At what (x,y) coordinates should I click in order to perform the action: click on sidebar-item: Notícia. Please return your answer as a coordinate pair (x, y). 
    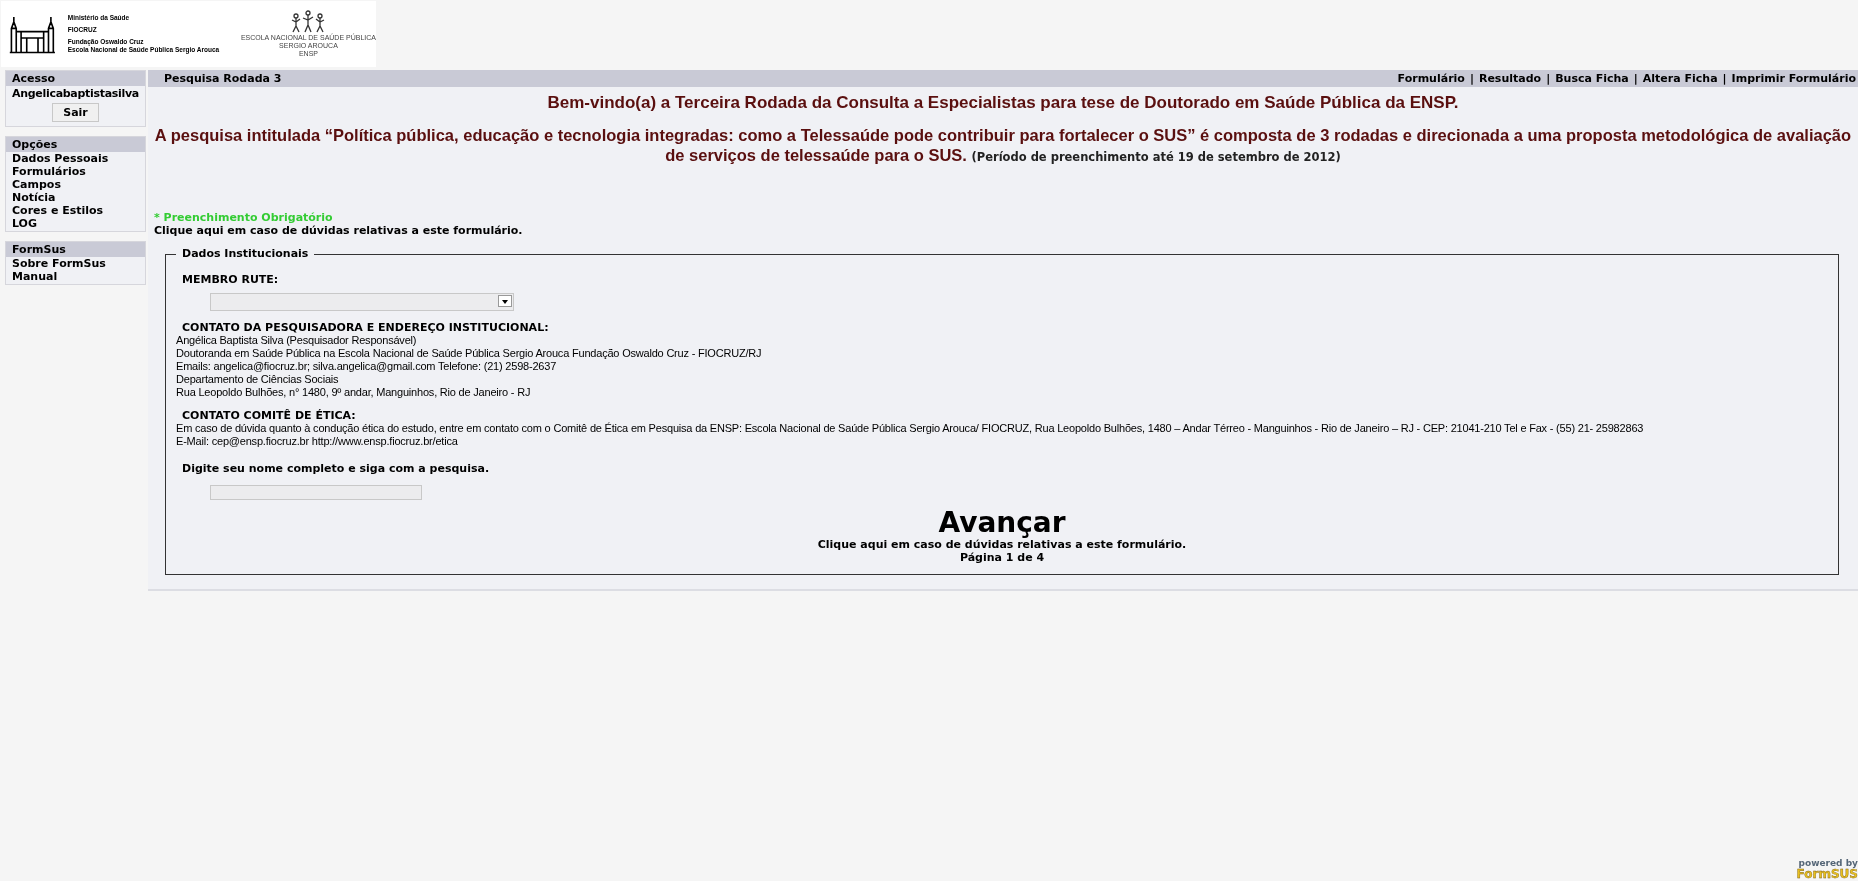
    Looking at the image, I should click on (75, 197).